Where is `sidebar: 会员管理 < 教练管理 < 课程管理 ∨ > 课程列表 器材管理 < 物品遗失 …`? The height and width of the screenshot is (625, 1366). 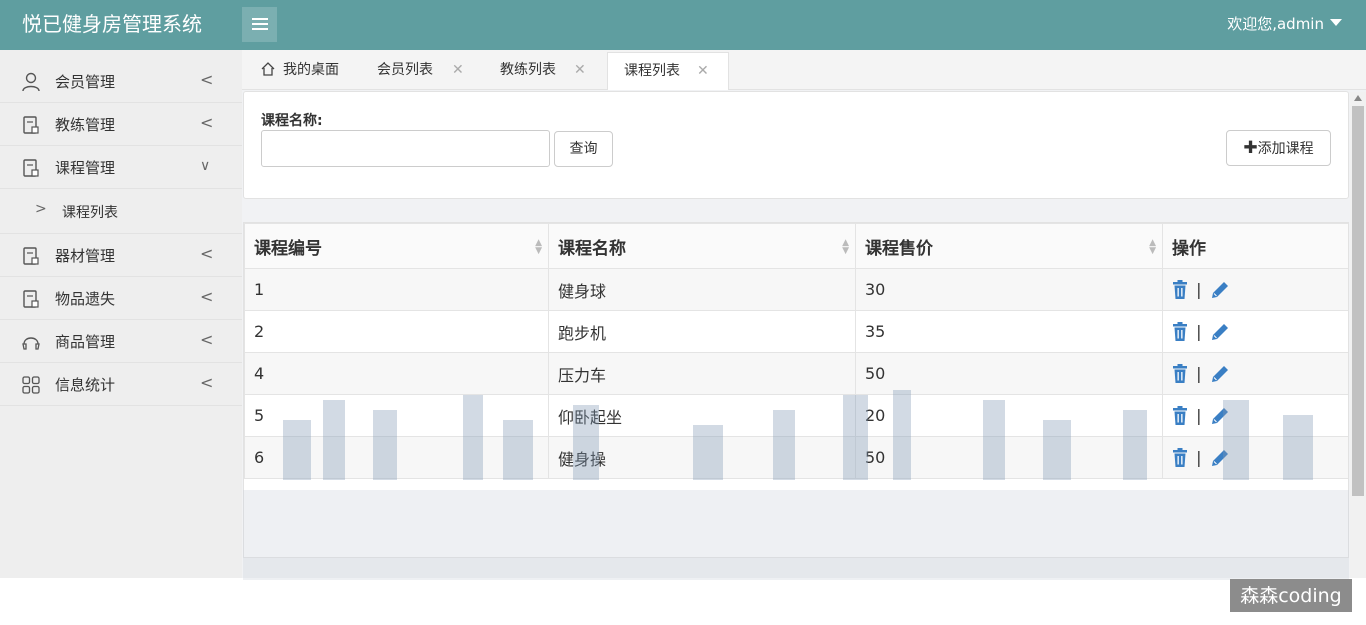
sidebar: 会员管理 < 教练管理 < 课程管理 ∨ > 课程列表 器材管理 < 物品遗失 … is located at coordinates (121, 314).